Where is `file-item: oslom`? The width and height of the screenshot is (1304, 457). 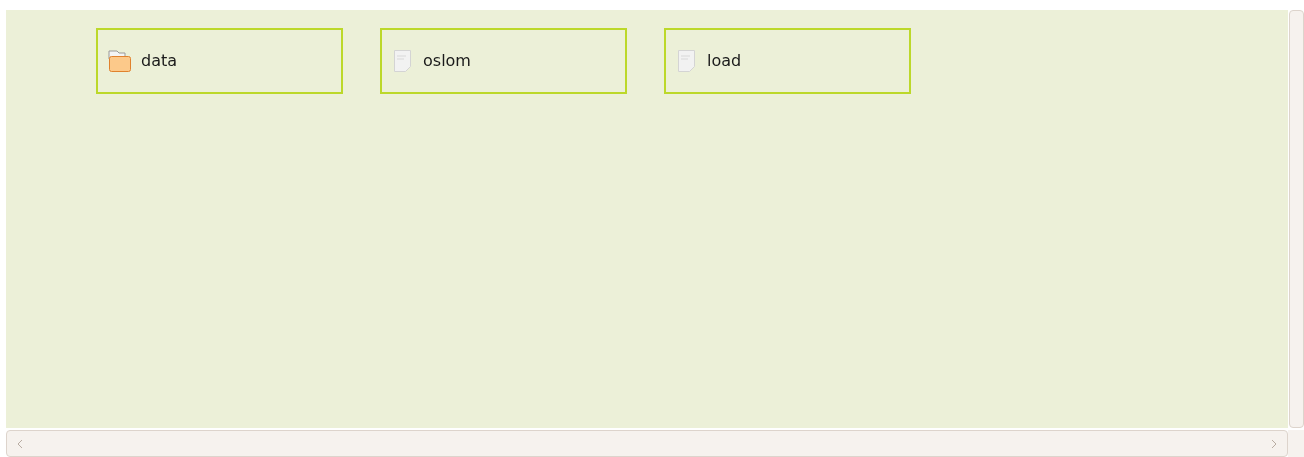 file-item: oslom is located at coordinates (503, 61).